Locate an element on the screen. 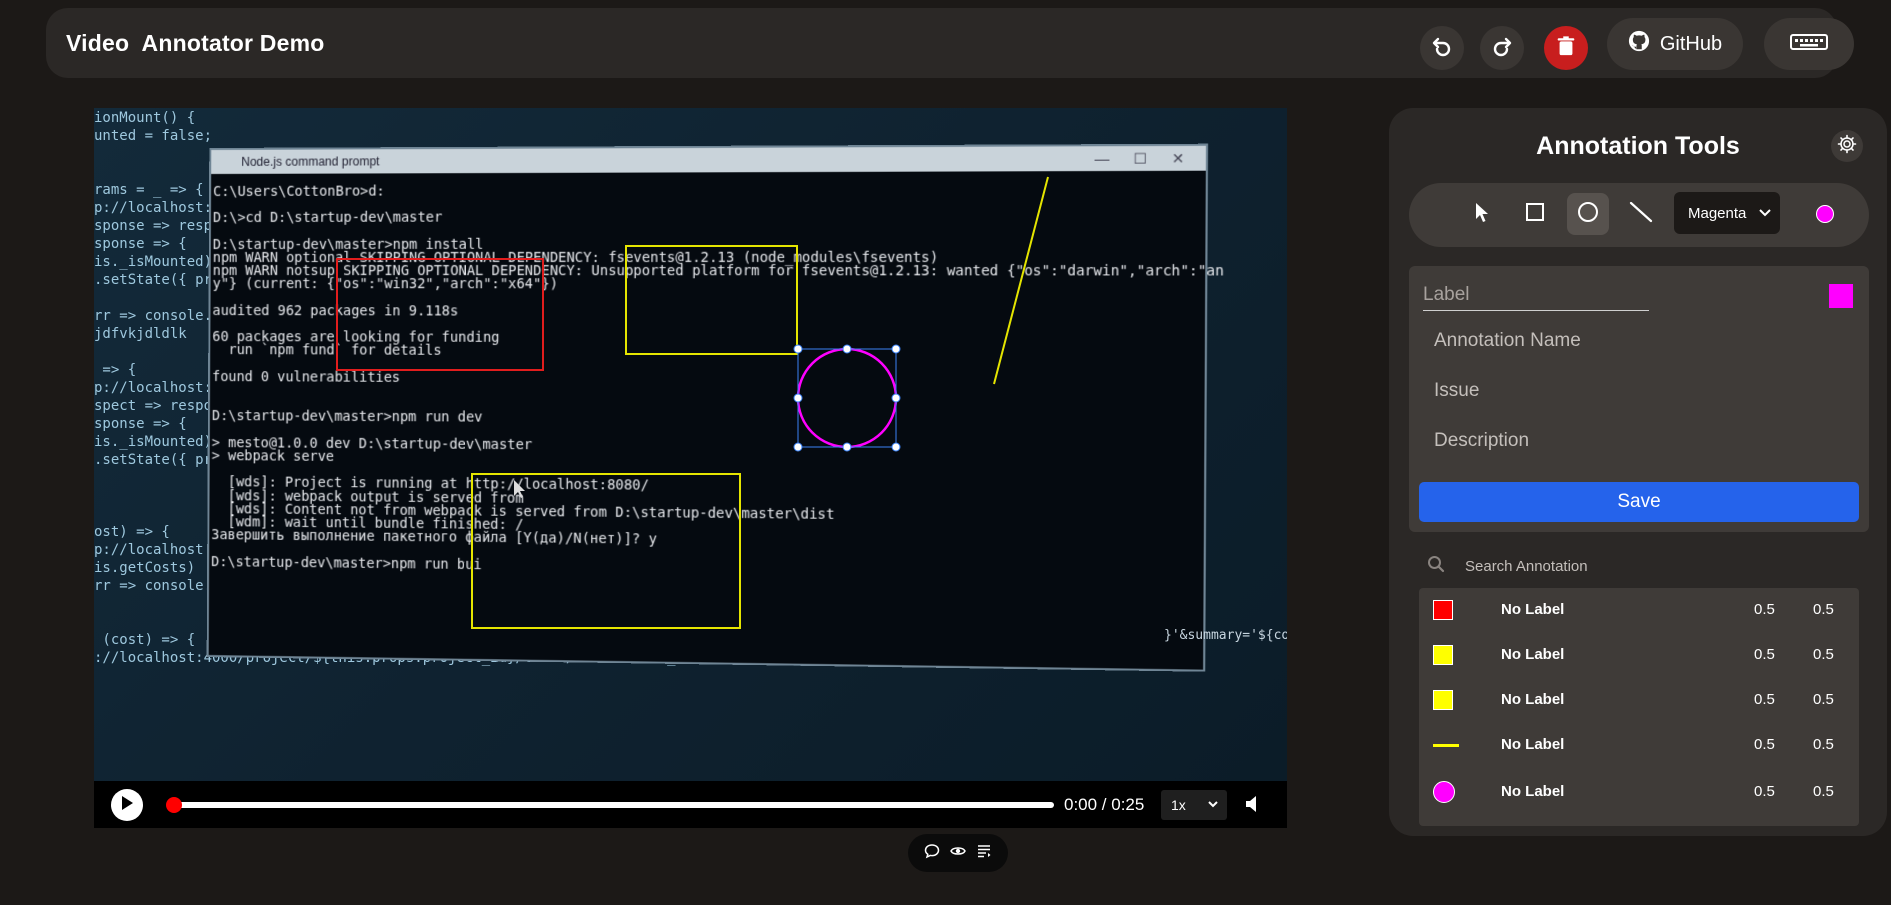 Image resolution: width=1891 pixels, height=905 pixels. undo-icon is located at coordinates (1442, 48).